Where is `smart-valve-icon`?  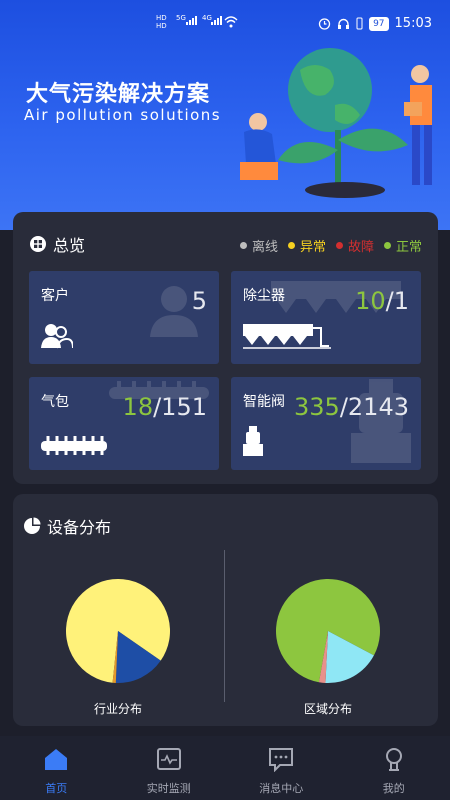 smart-valve-icon is located at coordinates (253, 441).